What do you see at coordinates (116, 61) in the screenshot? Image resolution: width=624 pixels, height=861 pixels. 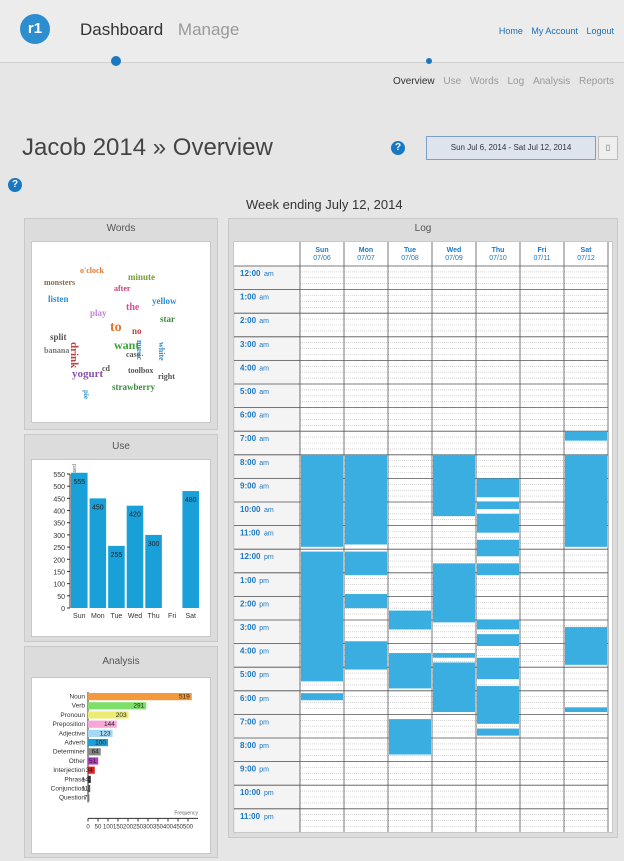 I see `dashboard-active-indicator` at bounding box center [116, 61].